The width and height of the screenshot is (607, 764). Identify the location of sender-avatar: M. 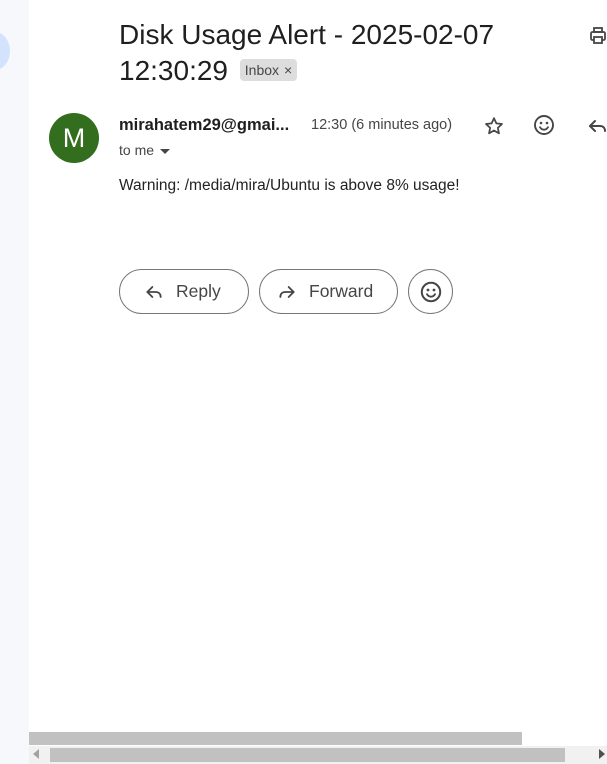
(74, 138).